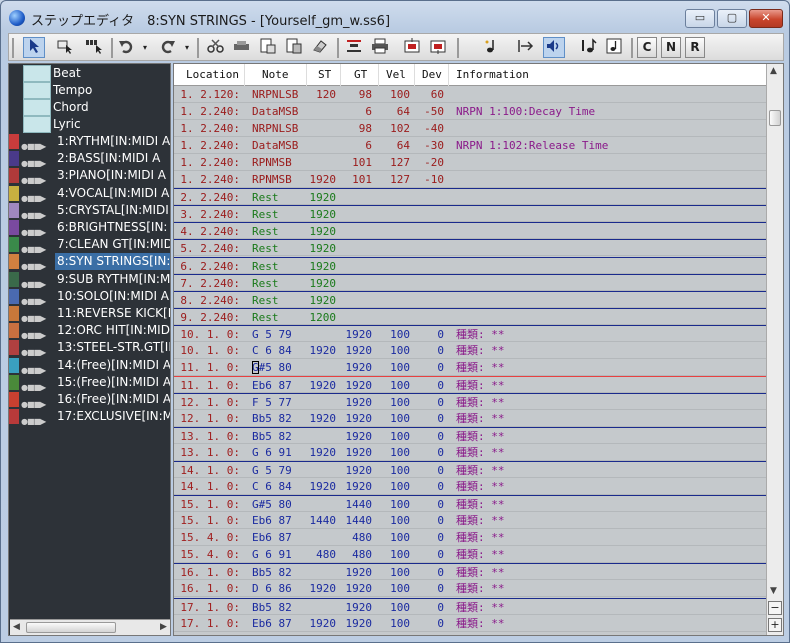  What do you see at coordinates (163, 627) in the screenshot?
I see `scroll-right-arrow: ▶` at bounding box center [163, 627].